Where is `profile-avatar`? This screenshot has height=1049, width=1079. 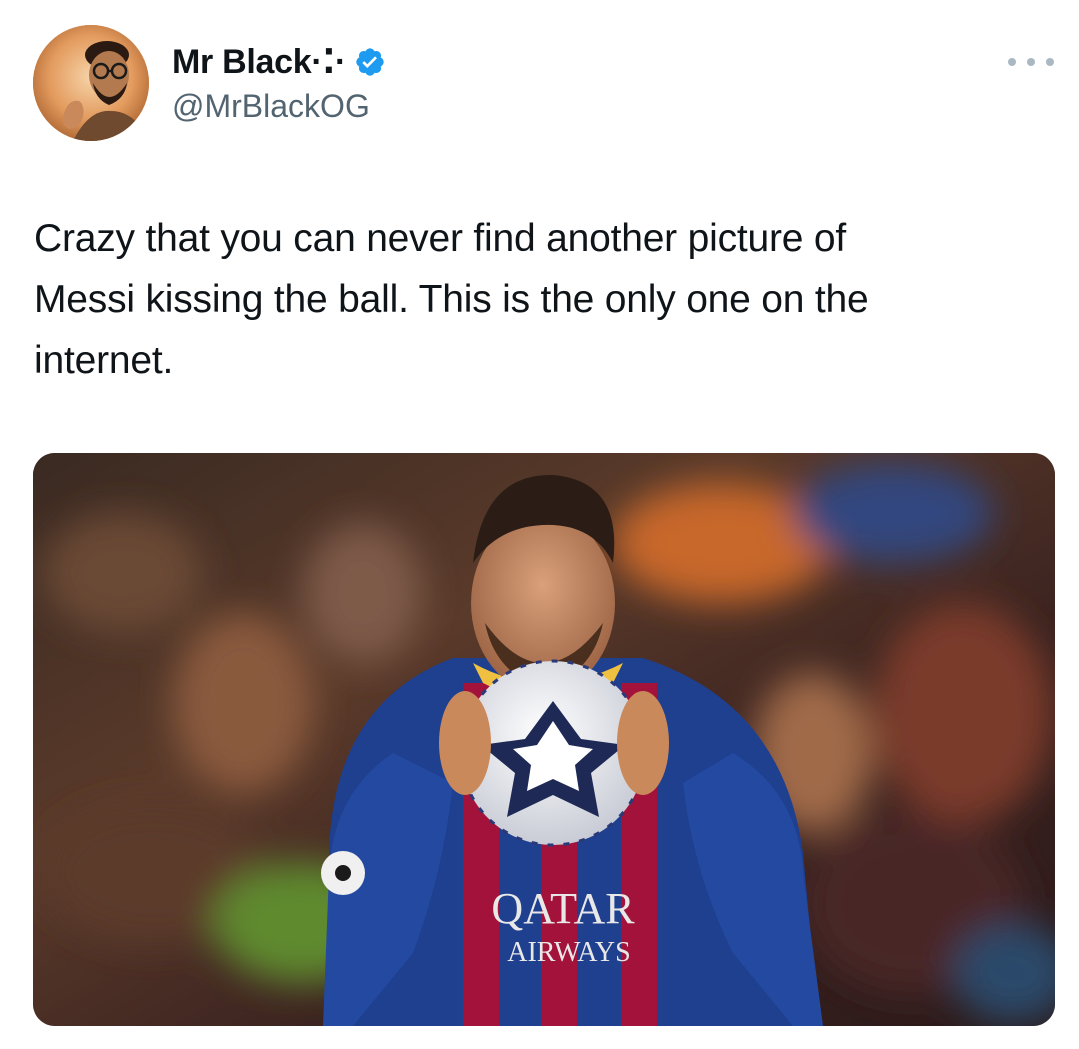 profile-avatar is located at coordinates (91, 83).